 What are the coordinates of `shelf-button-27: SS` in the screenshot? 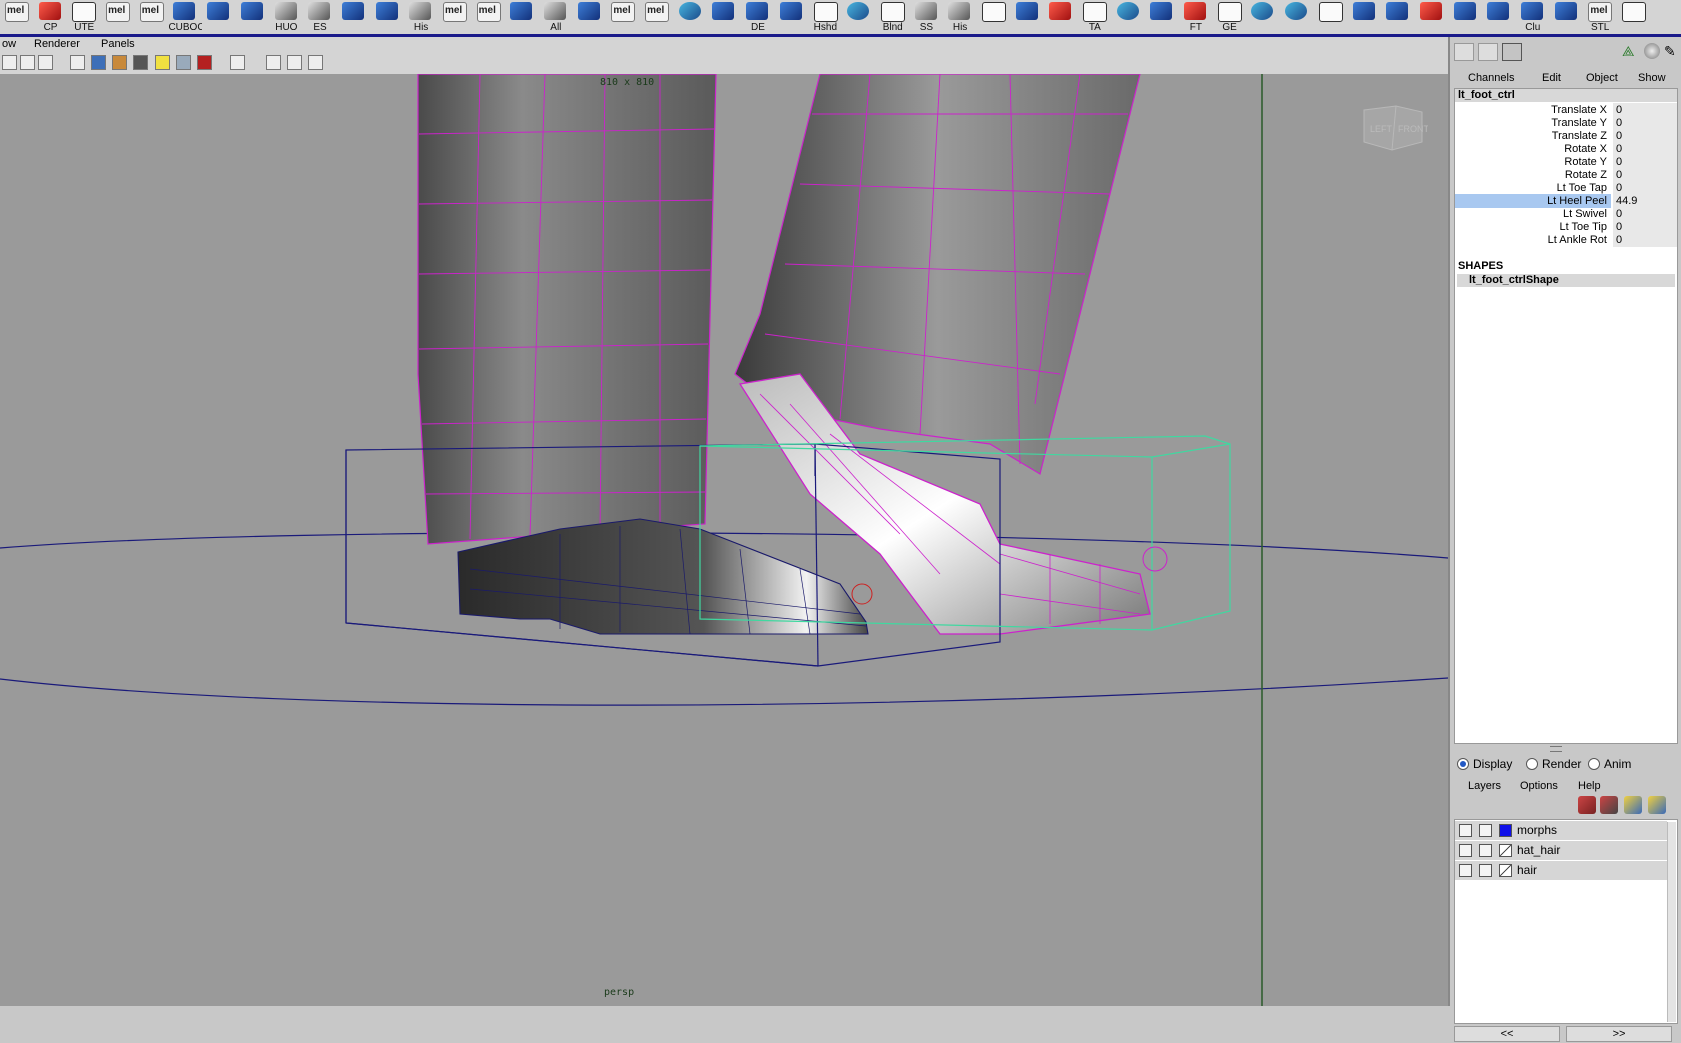 It's located at (927, 17).